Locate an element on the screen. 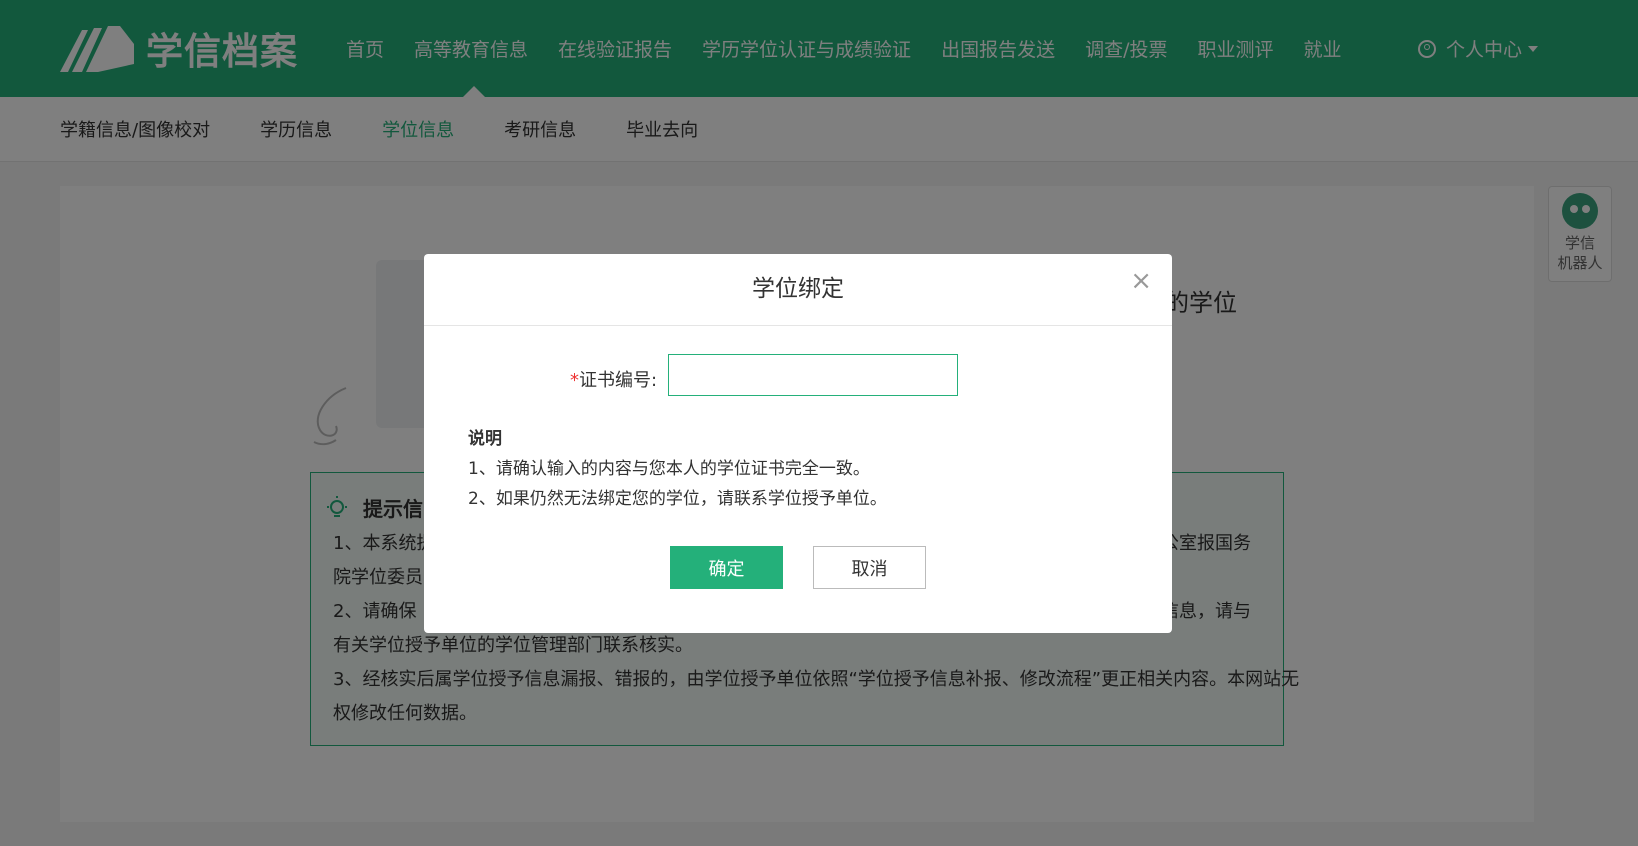  note-2: 2、如果仍然无法绑定您的学位，请联系学位授予单位。 is located at coordinates (677, 499).